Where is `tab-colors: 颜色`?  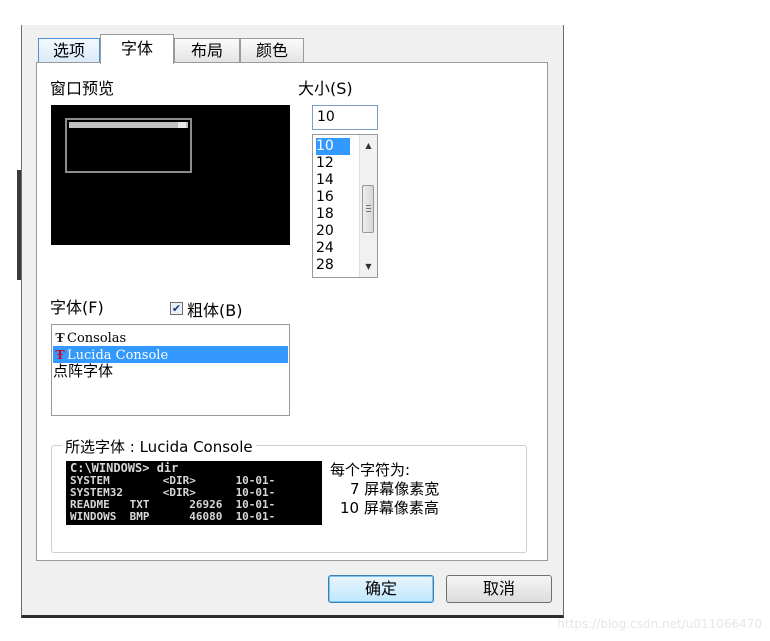
tab-colors: 颜色 is located at coordinates (272, 50).